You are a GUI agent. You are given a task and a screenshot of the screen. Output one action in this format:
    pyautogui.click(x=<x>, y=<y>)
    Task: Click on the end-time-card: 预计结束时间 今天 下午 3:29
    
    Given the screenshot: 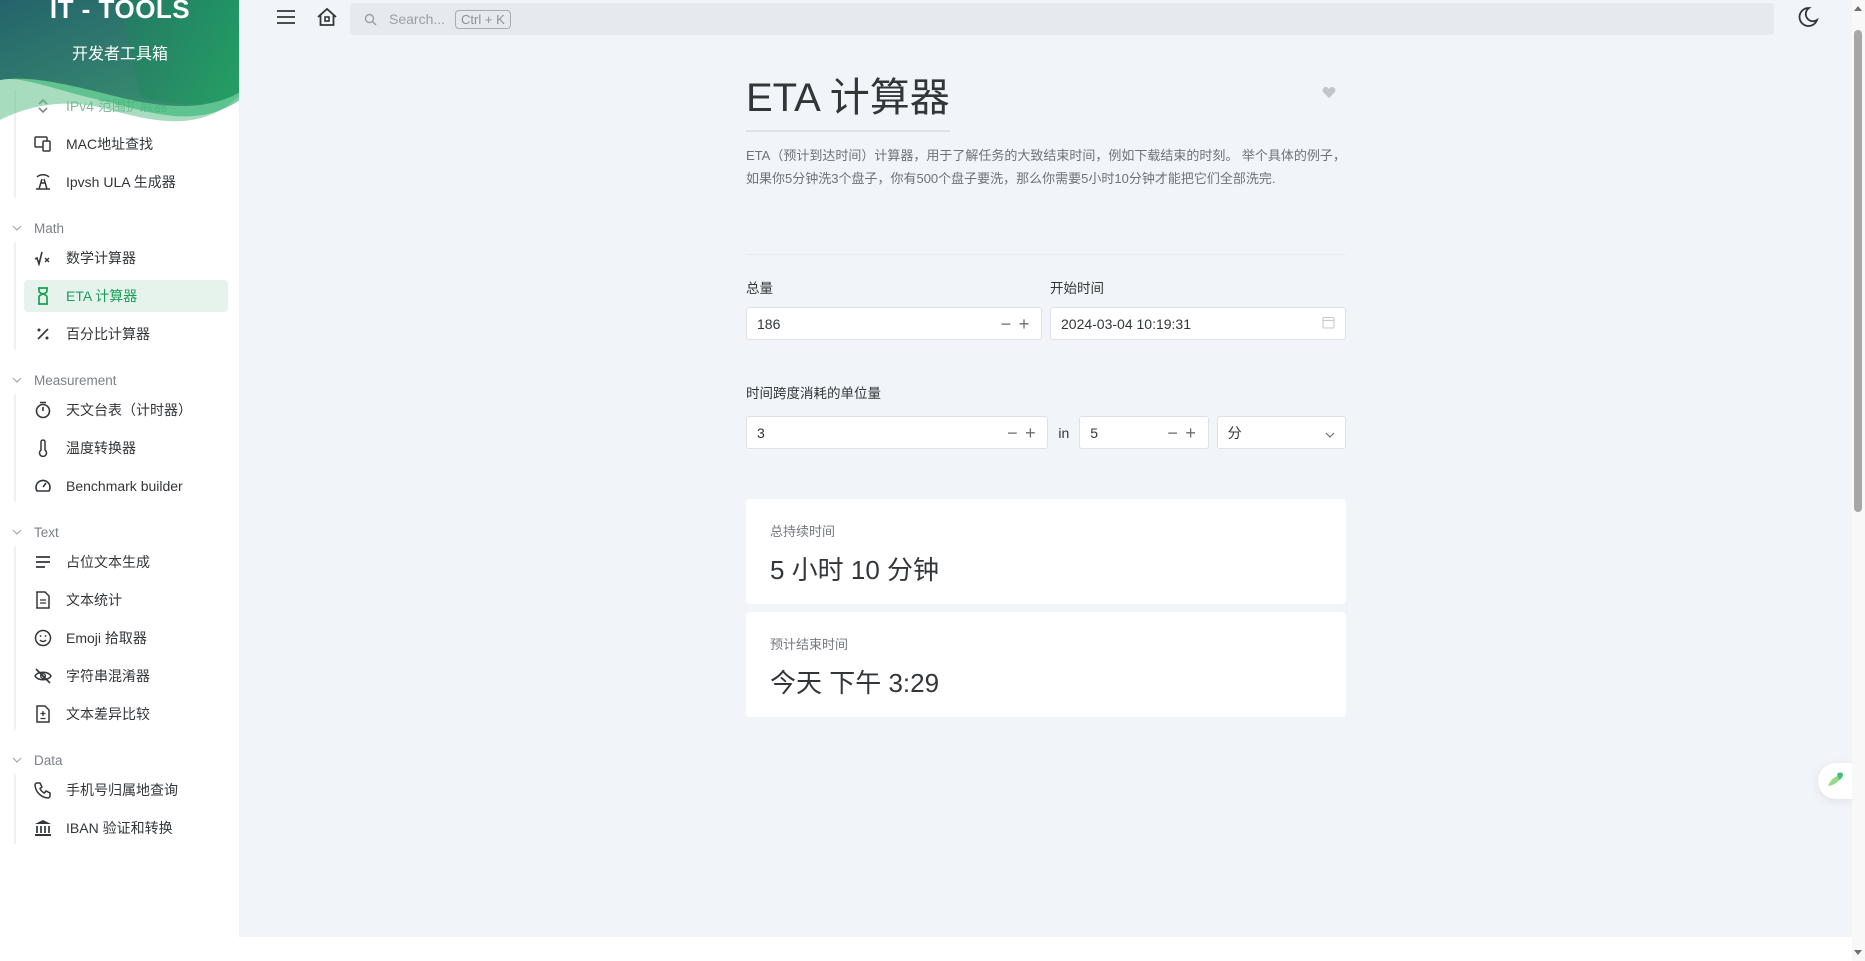 What is the action you would take?
    pyautogui.click(x=1046, y=664)
    